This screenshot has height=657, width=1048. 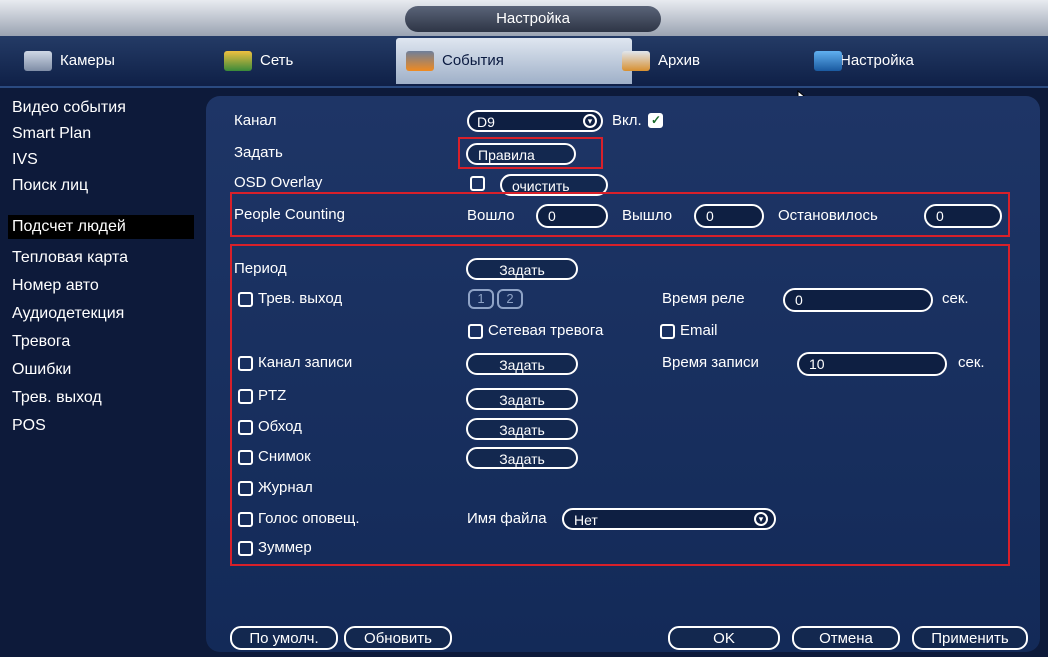 I want to click on file-name-value: Нет, so click(x=586, y=520).